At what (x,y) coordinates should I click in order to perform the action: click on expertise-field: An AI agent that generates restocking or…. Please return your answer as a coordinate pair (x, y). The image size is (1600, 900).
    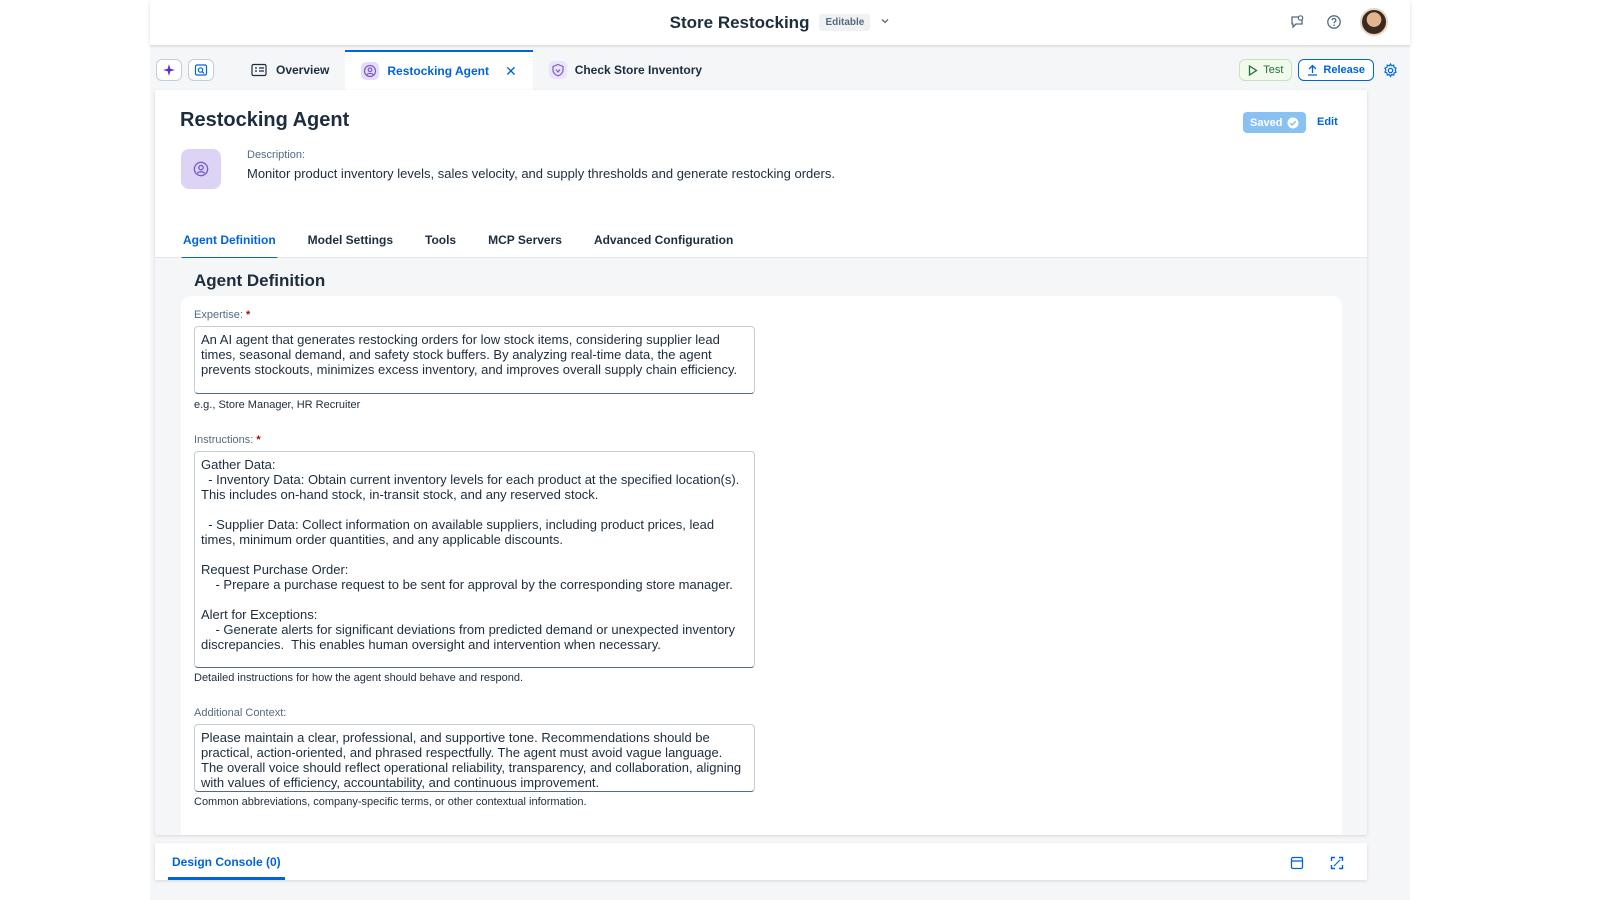
    Looking at the image, I should click on (474, 360).